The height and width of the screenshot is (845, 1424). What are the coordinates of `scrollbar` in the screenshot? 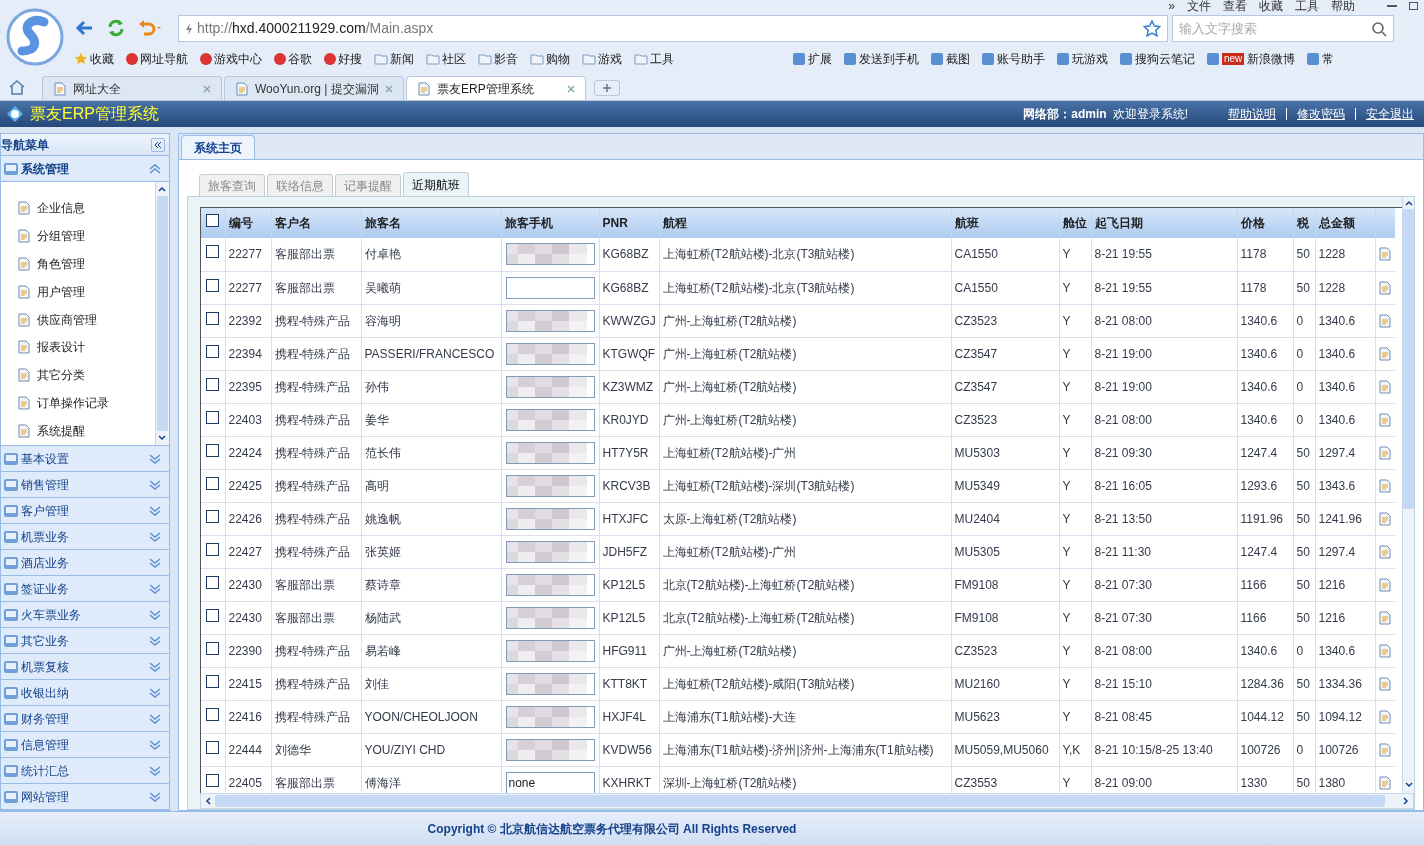 It's located at (162, 313).